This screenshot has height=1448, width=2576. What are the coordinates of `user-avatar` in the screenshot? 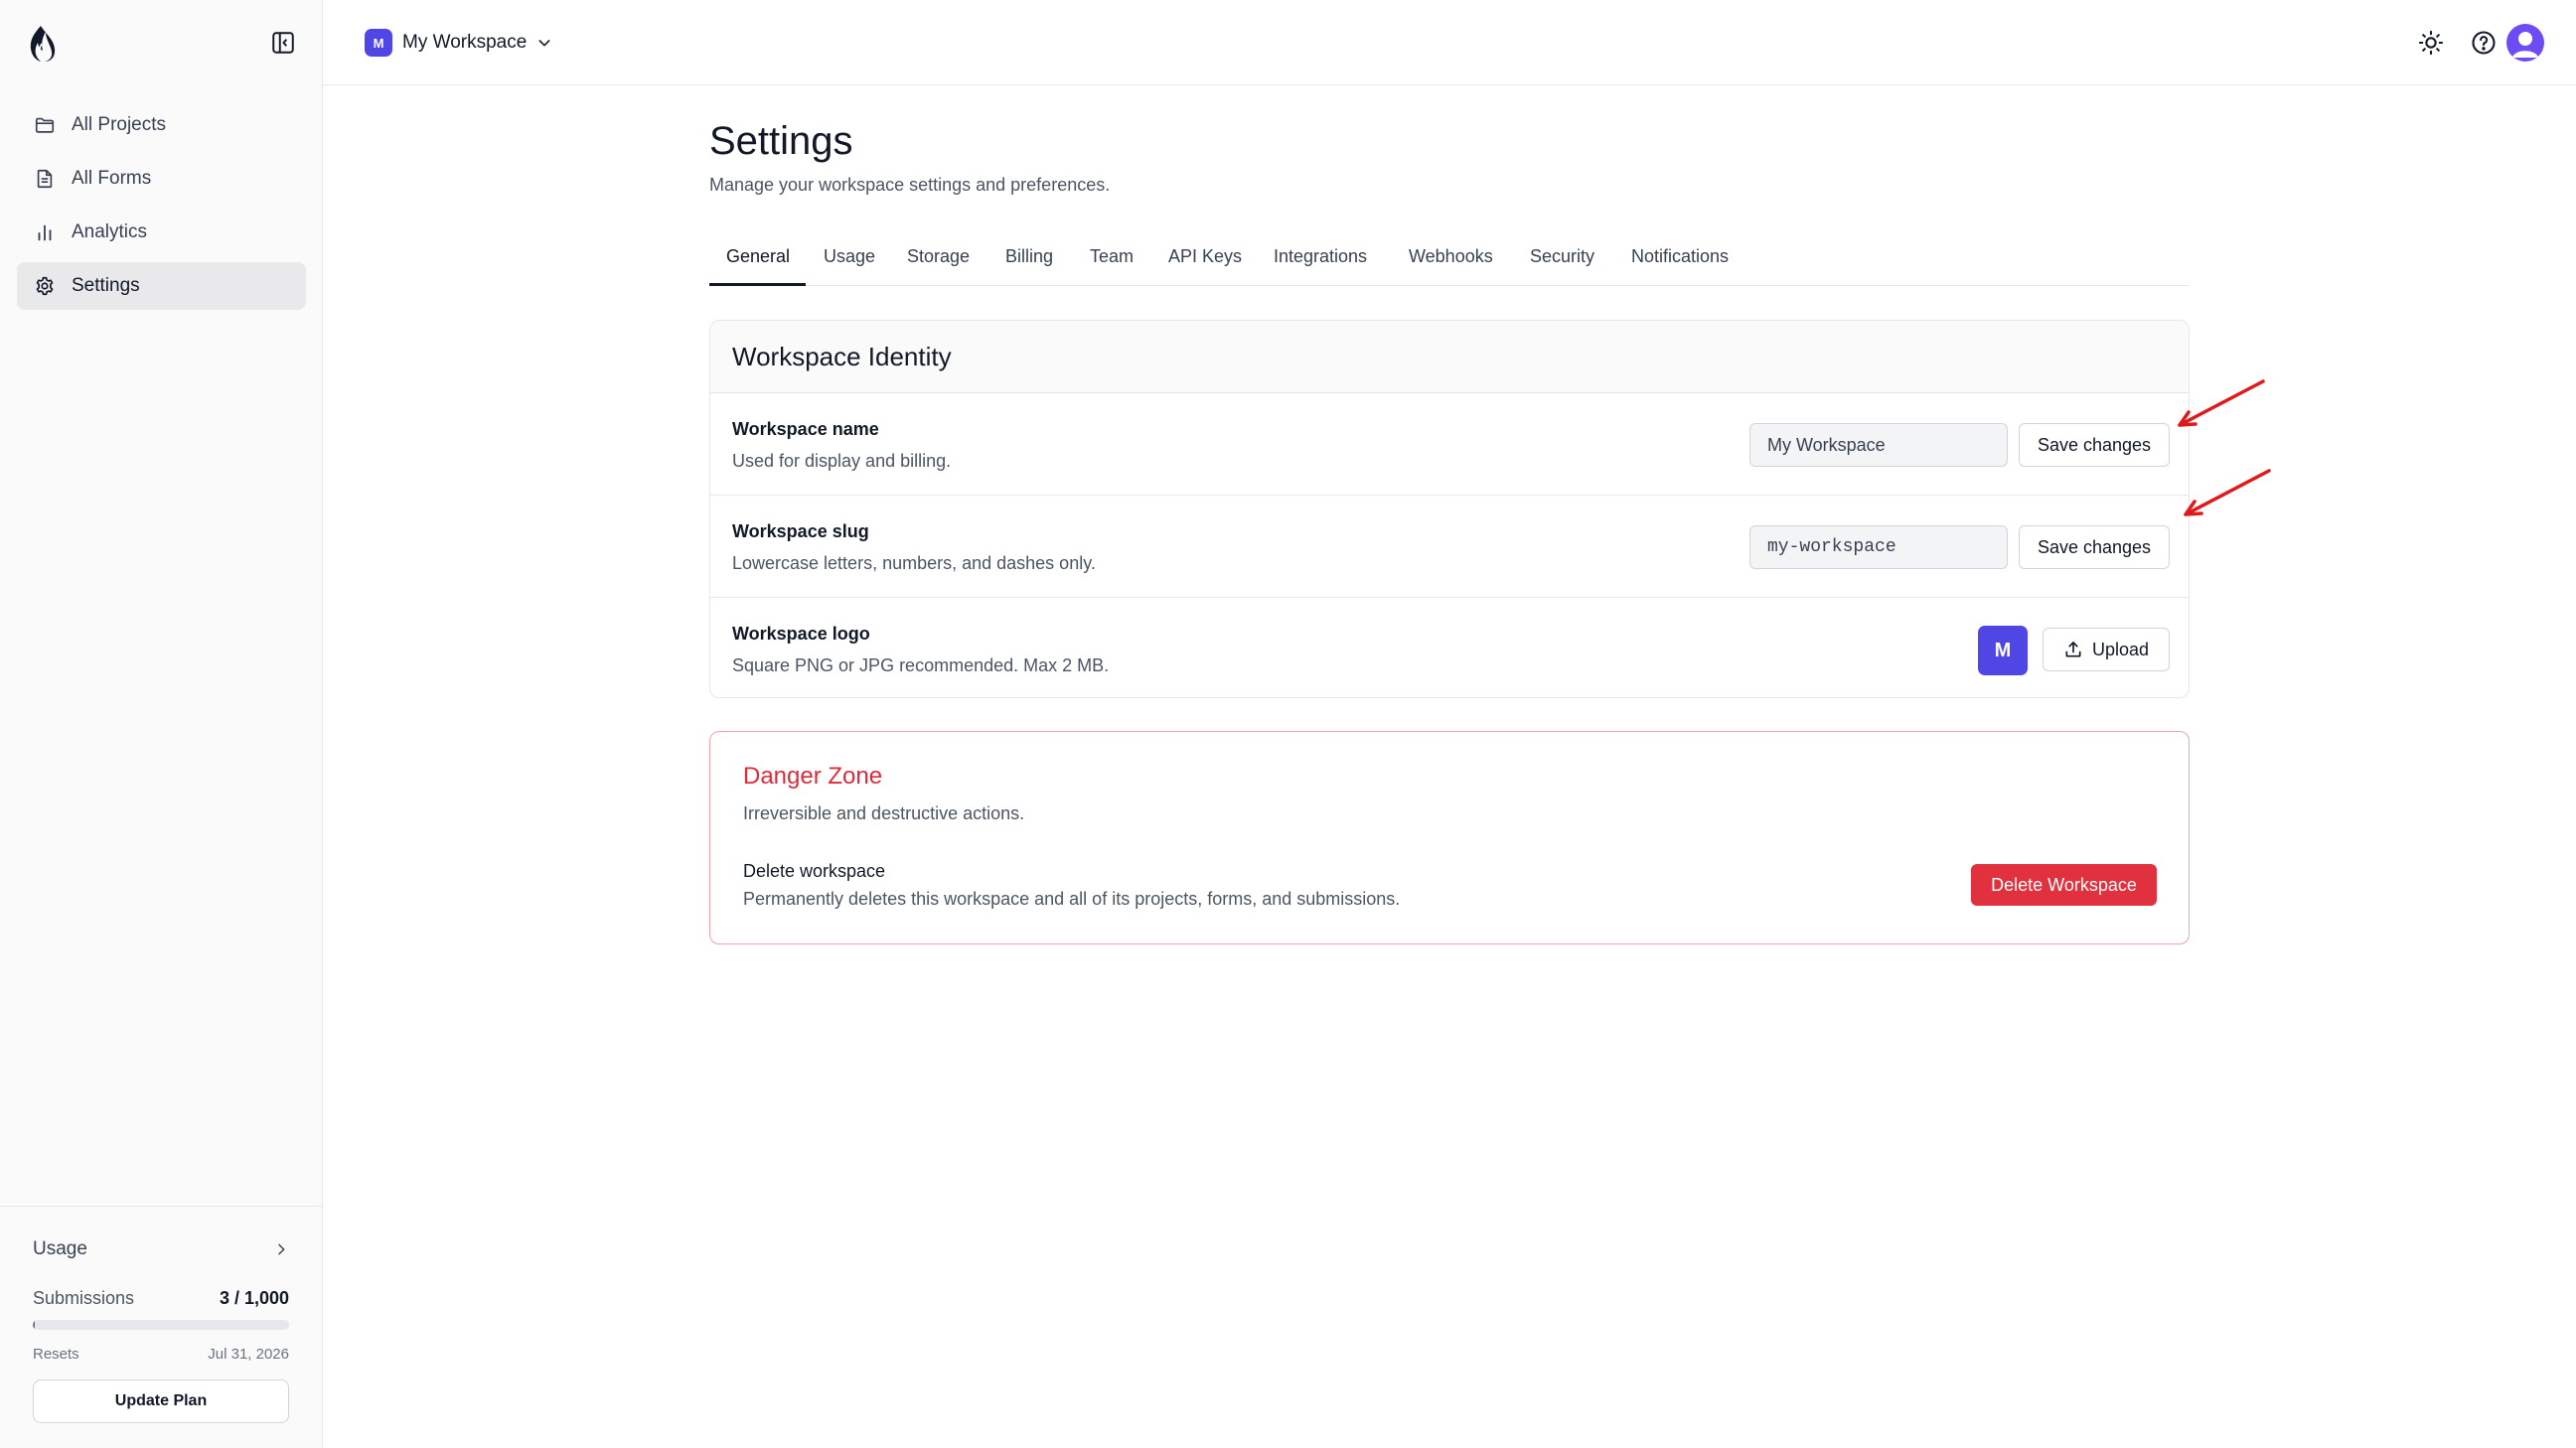 It's located at (2525, 43).